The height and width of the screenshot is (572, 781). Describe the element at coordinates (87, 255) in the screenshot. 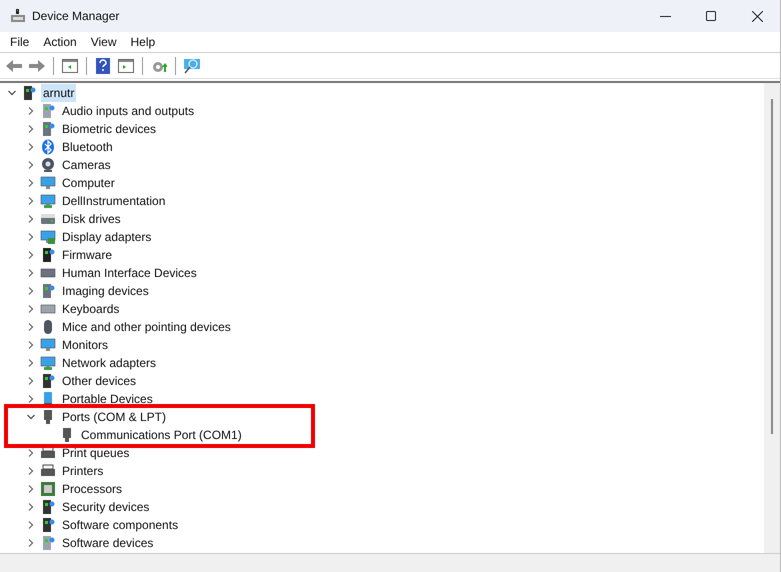

I see `tree-item: Firmware` at that location.